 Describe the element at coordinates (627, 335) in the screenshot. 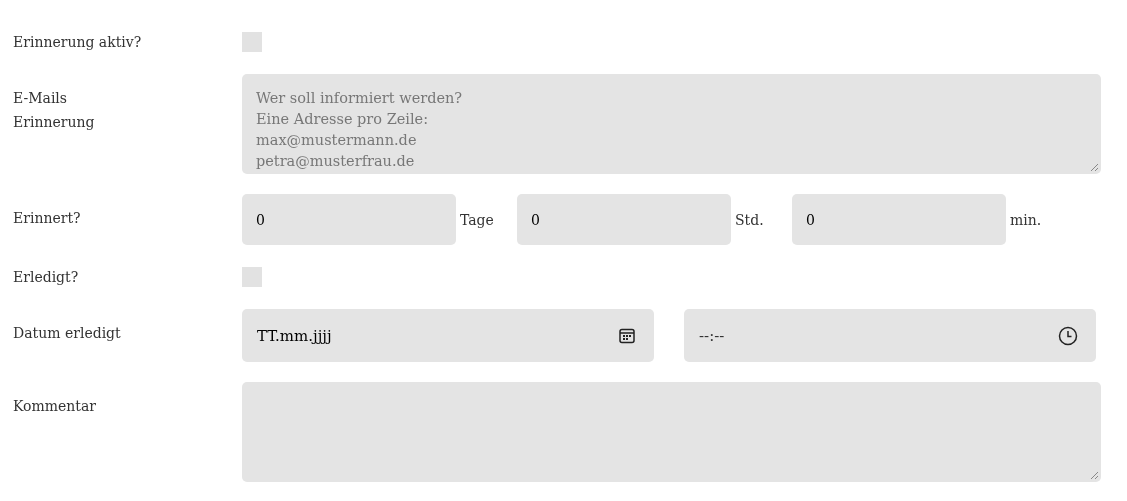

I see `calendar-icon` at that location.